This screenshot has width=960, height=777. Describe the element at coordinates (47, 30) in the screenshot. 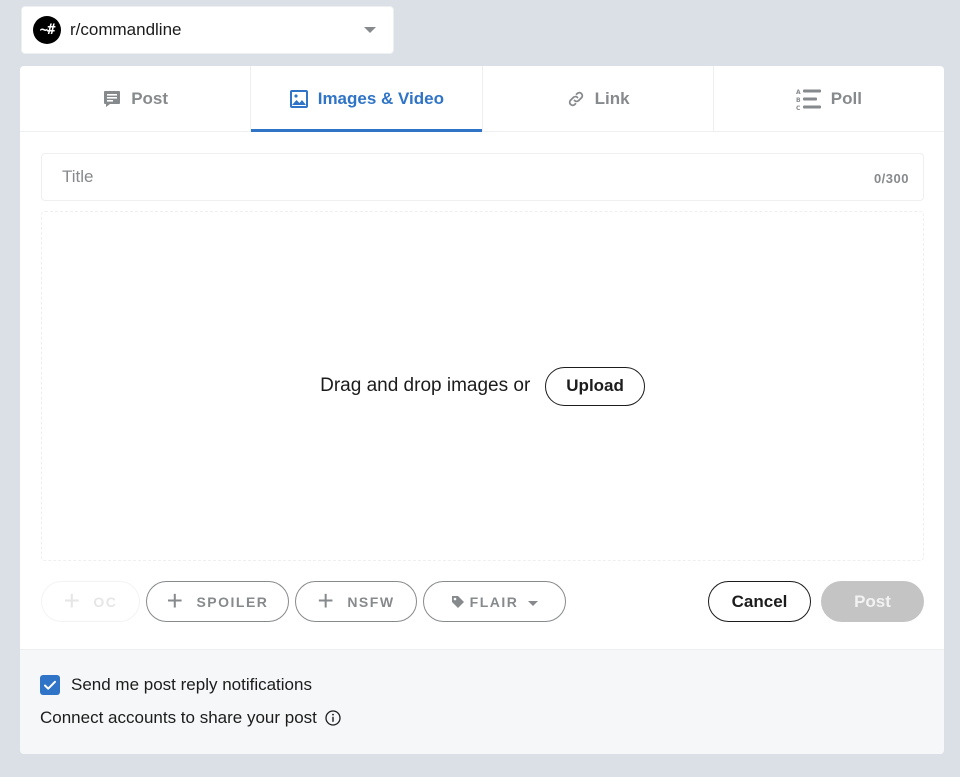

I see `community-avatar: ~#` at that location.